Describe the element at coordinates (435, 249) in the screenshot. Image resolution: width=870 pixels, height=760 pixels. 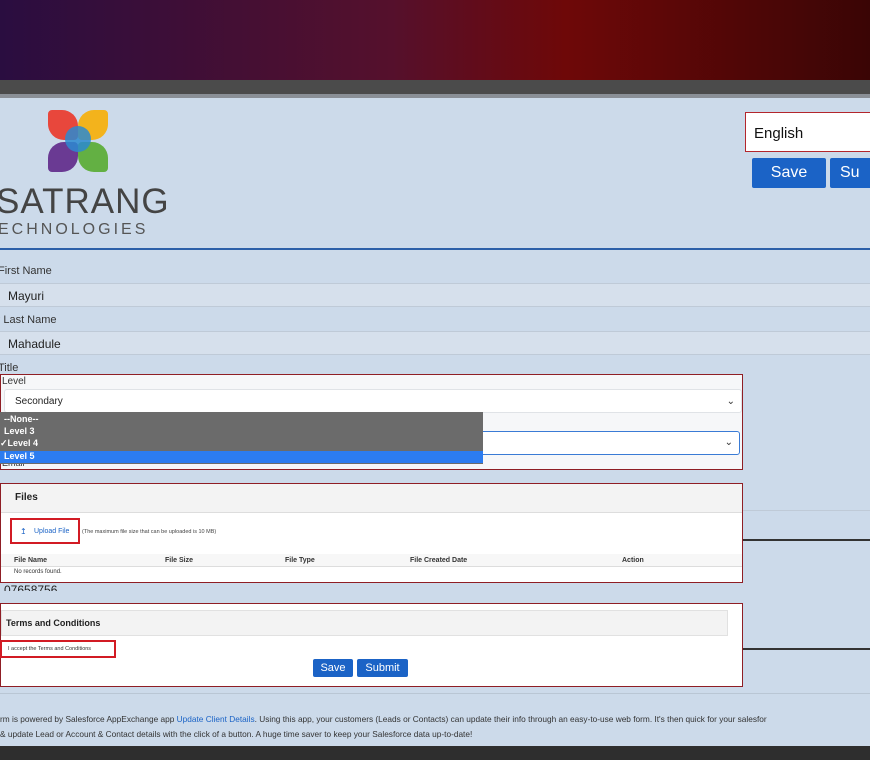
I see `header-rule` at that location.